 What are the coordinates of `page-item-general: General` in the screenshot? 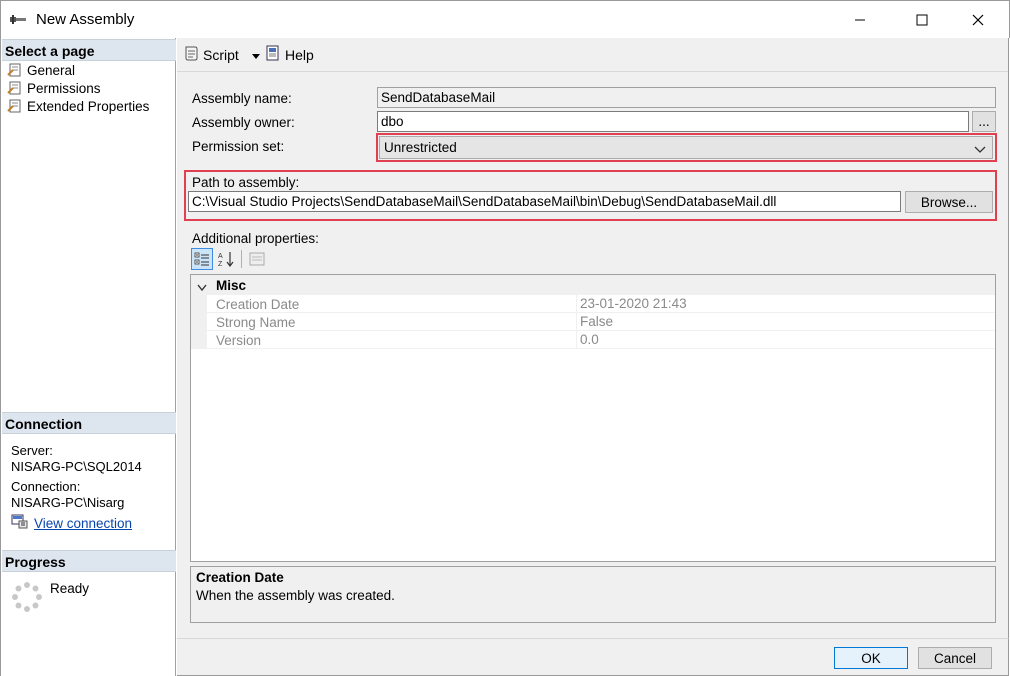 It's located at (41, 70).